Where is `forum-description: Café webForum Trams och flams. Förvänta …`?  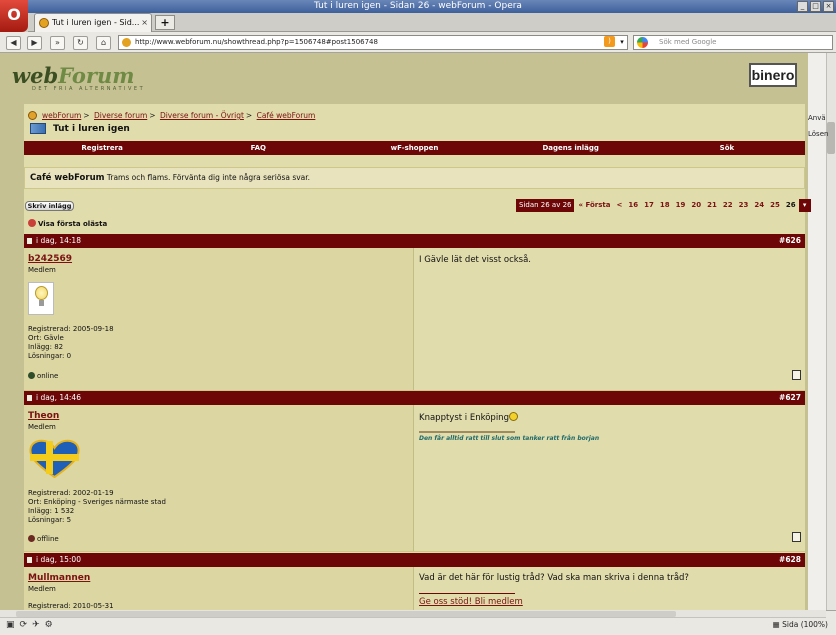
forum-description: Café webForum Trams och flams. Förvänta … is located at coordinates (414, 178).